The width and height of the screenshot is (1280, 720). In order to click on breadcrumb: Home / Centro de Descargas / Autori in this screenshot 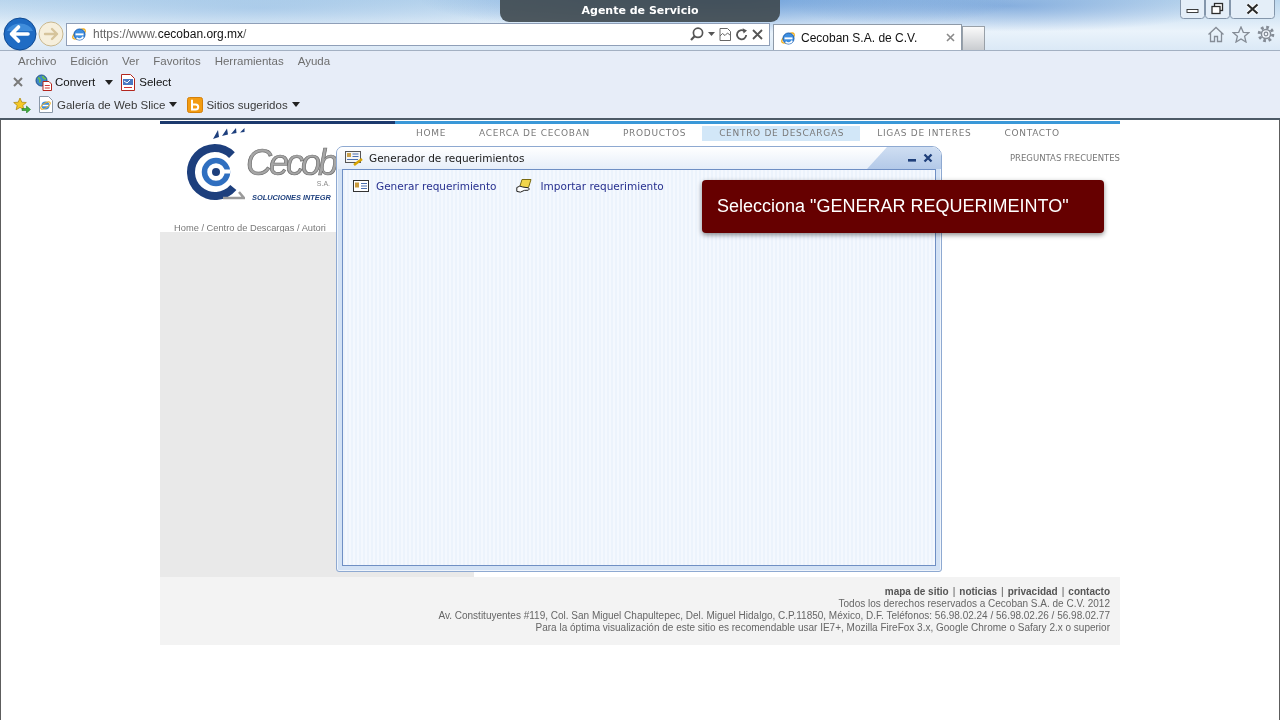, I will do `click(250, 228)`.